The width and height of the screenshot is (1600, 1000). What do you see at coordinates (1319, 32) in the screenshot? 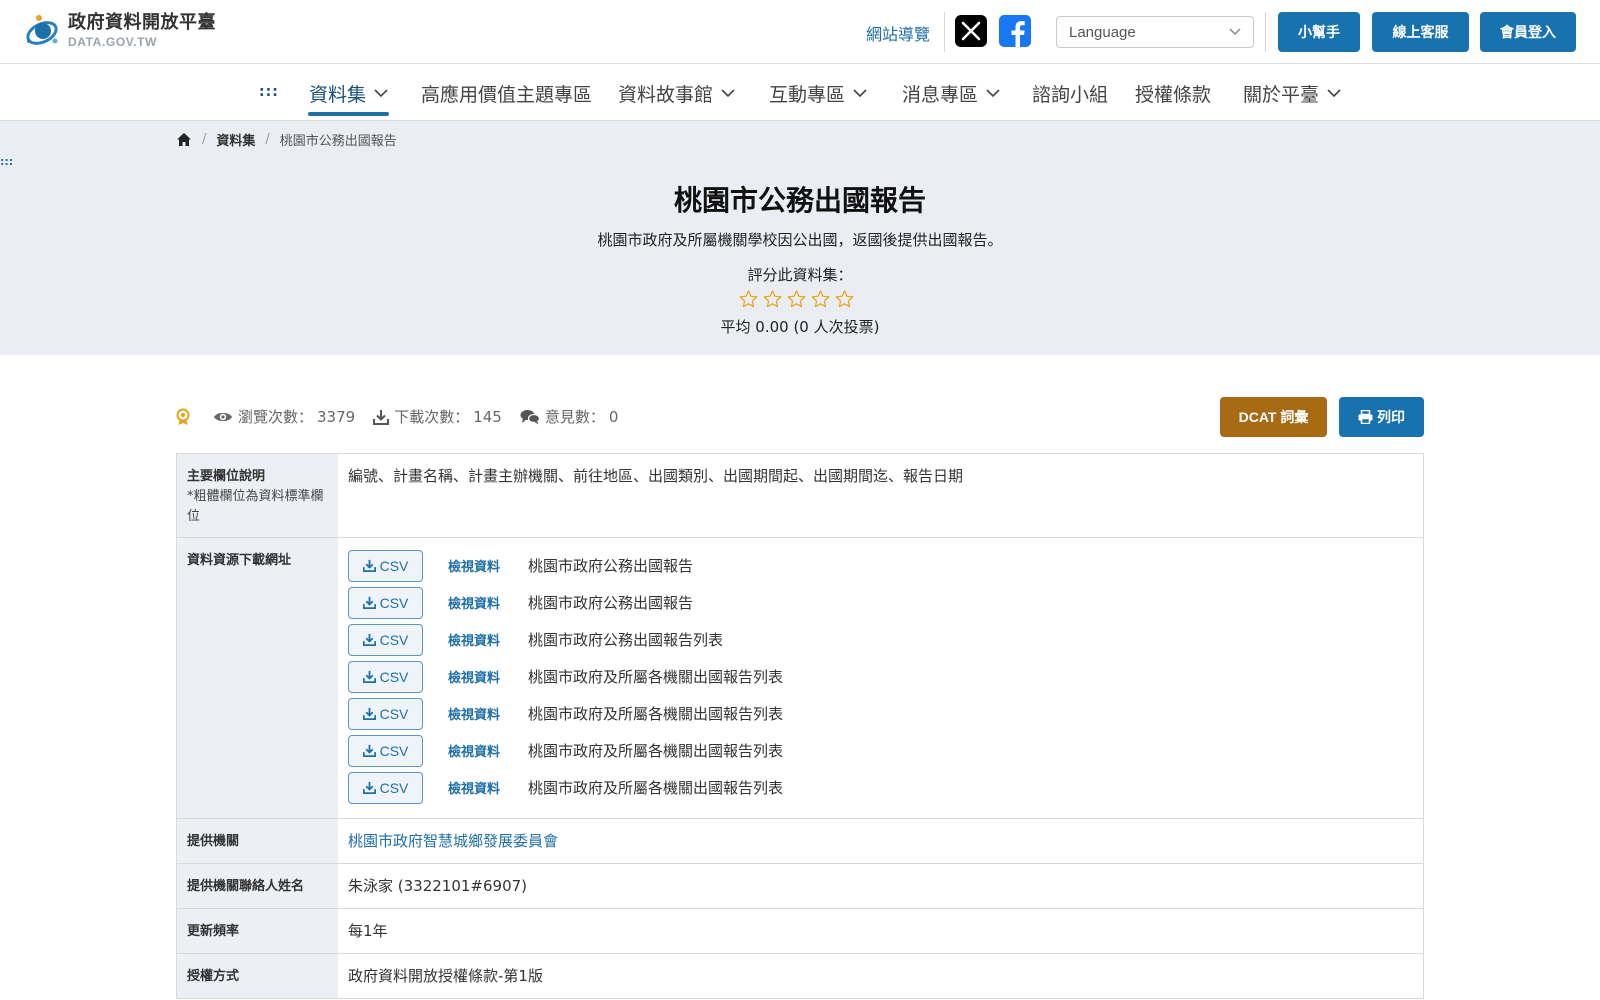
I see `helper-button: 小幫手` at bounding box center [1319, 32].